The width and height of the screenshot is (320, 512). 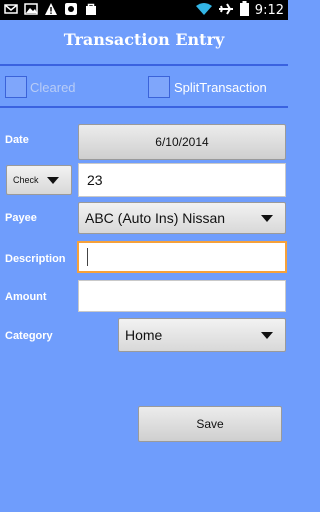 I want to click on payee-label: Payee, so click(x=21, y=218).